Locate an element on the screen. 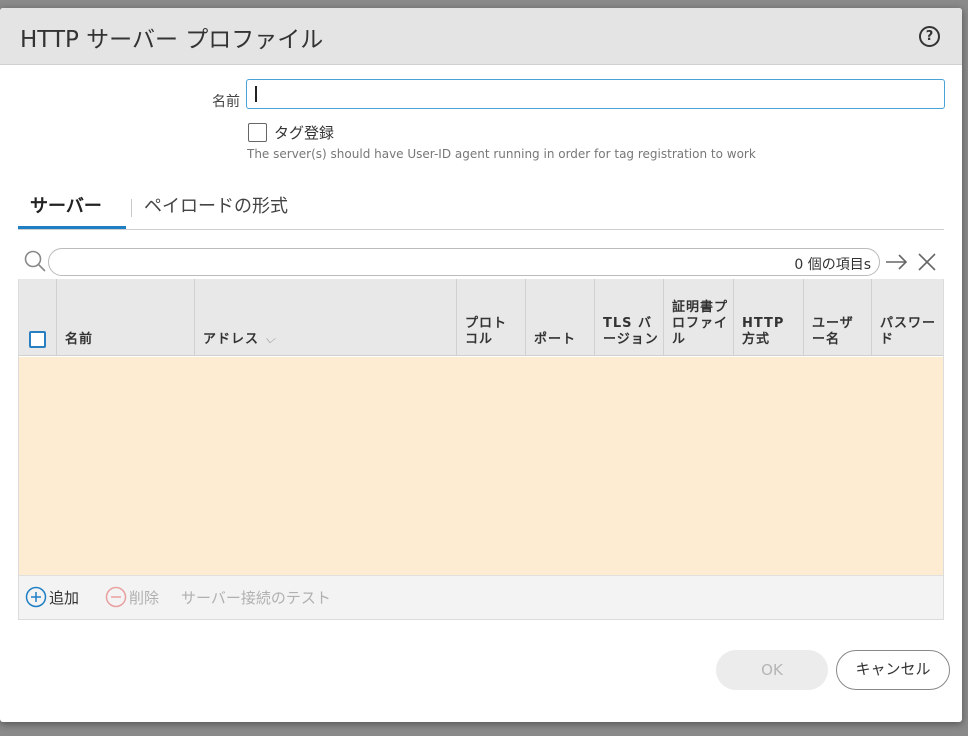 The width and height of the screenshot is (968, 736). item-count: 0 個の項目s is located at coordinates (832, 265).